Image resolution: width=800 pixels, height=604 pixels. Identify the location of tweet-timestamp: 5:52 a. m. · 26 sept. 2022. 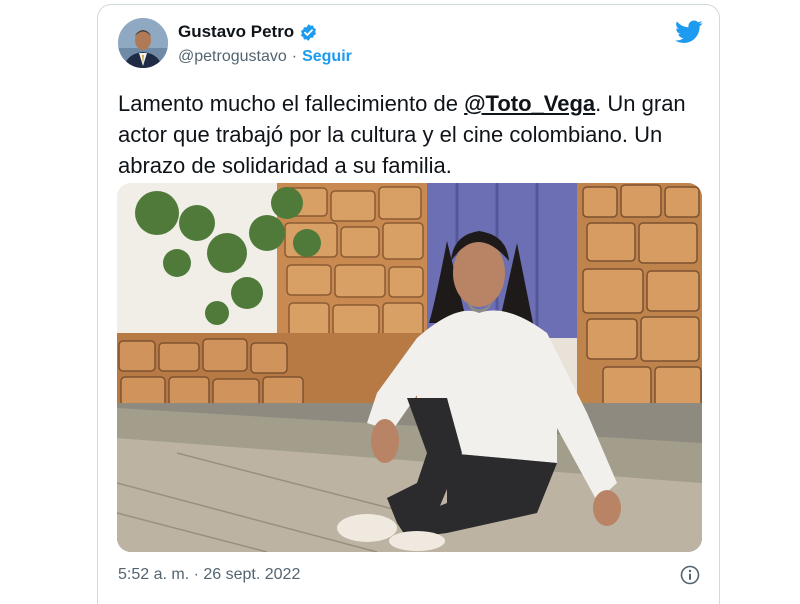
(209, 575).